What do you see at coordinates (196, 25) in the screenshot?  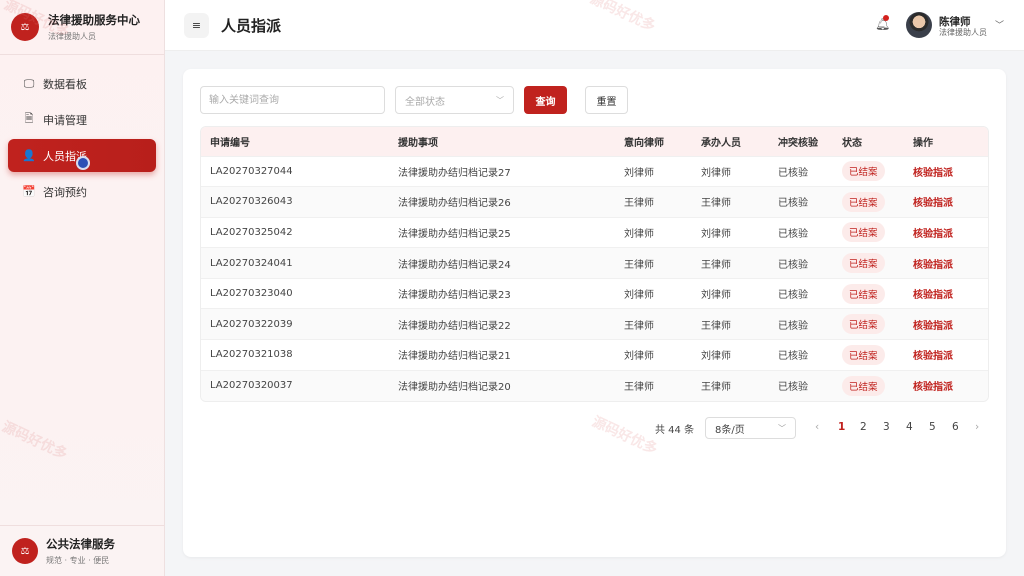 I see `menu-toggle-button: ≡` at bounding box center [196, 25].